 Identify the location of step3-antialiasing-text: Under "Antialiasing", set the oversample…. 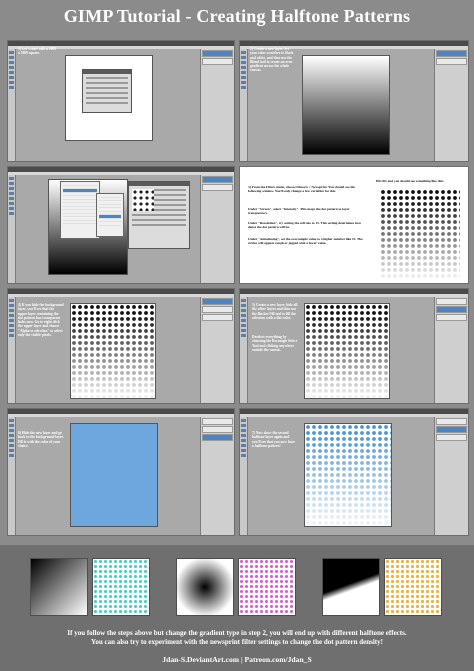
(305, 241).